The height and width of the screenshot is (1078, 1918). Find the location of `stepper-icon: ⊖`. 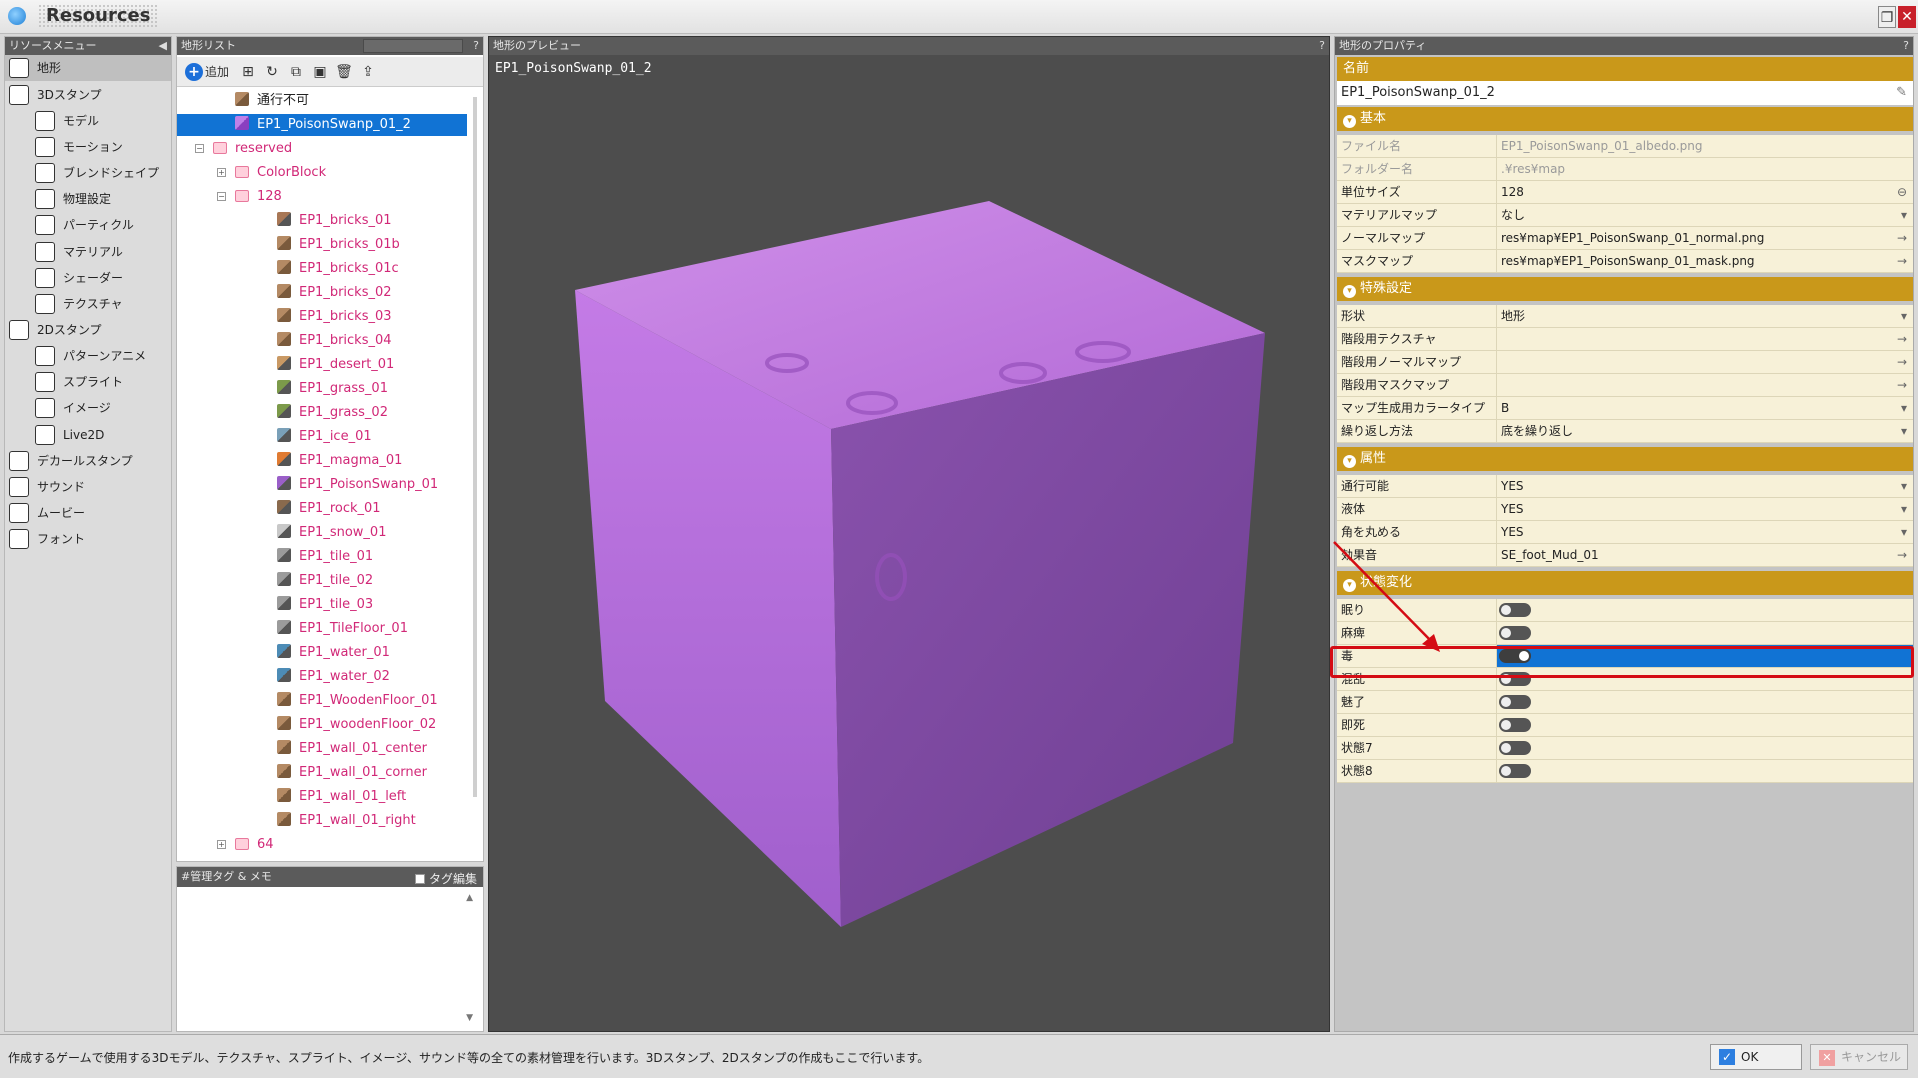

stepper-icon: ⊖ is located at coordinates (1902, 192).